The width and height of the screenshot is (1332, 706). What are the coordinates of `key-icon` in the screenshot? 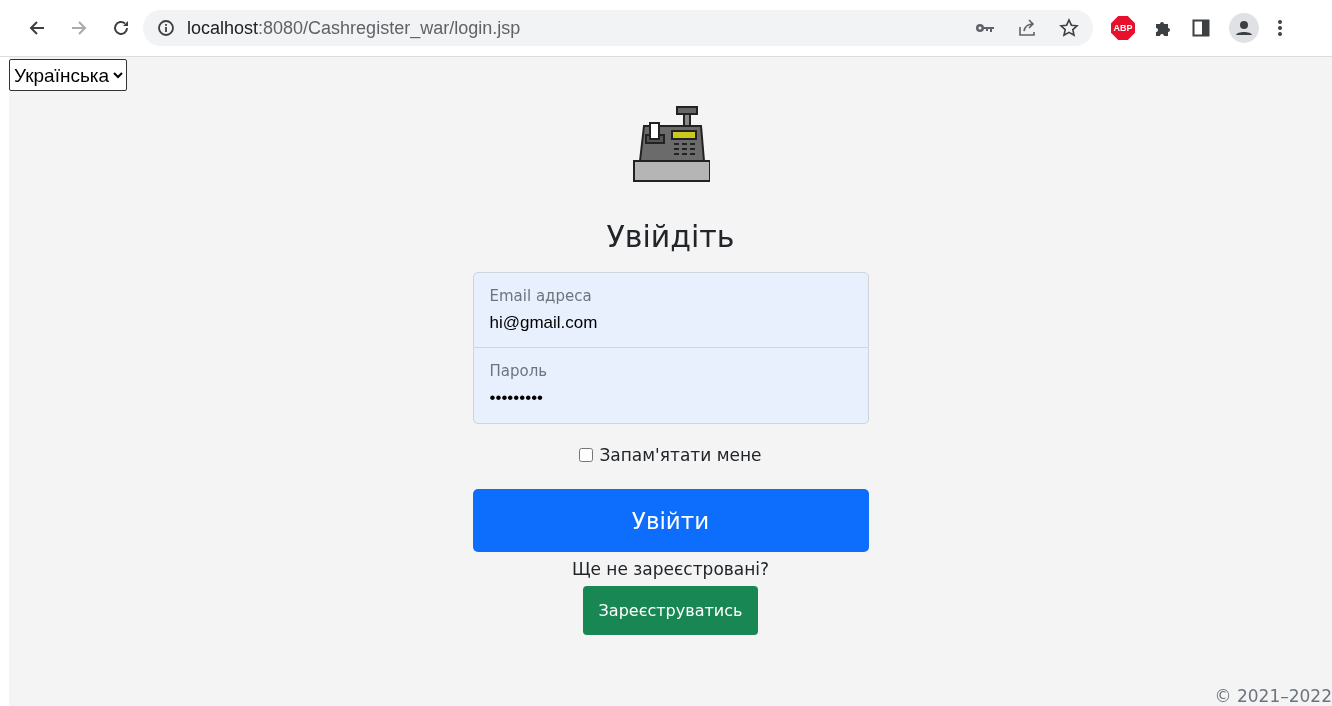 It's located at (985, 28).